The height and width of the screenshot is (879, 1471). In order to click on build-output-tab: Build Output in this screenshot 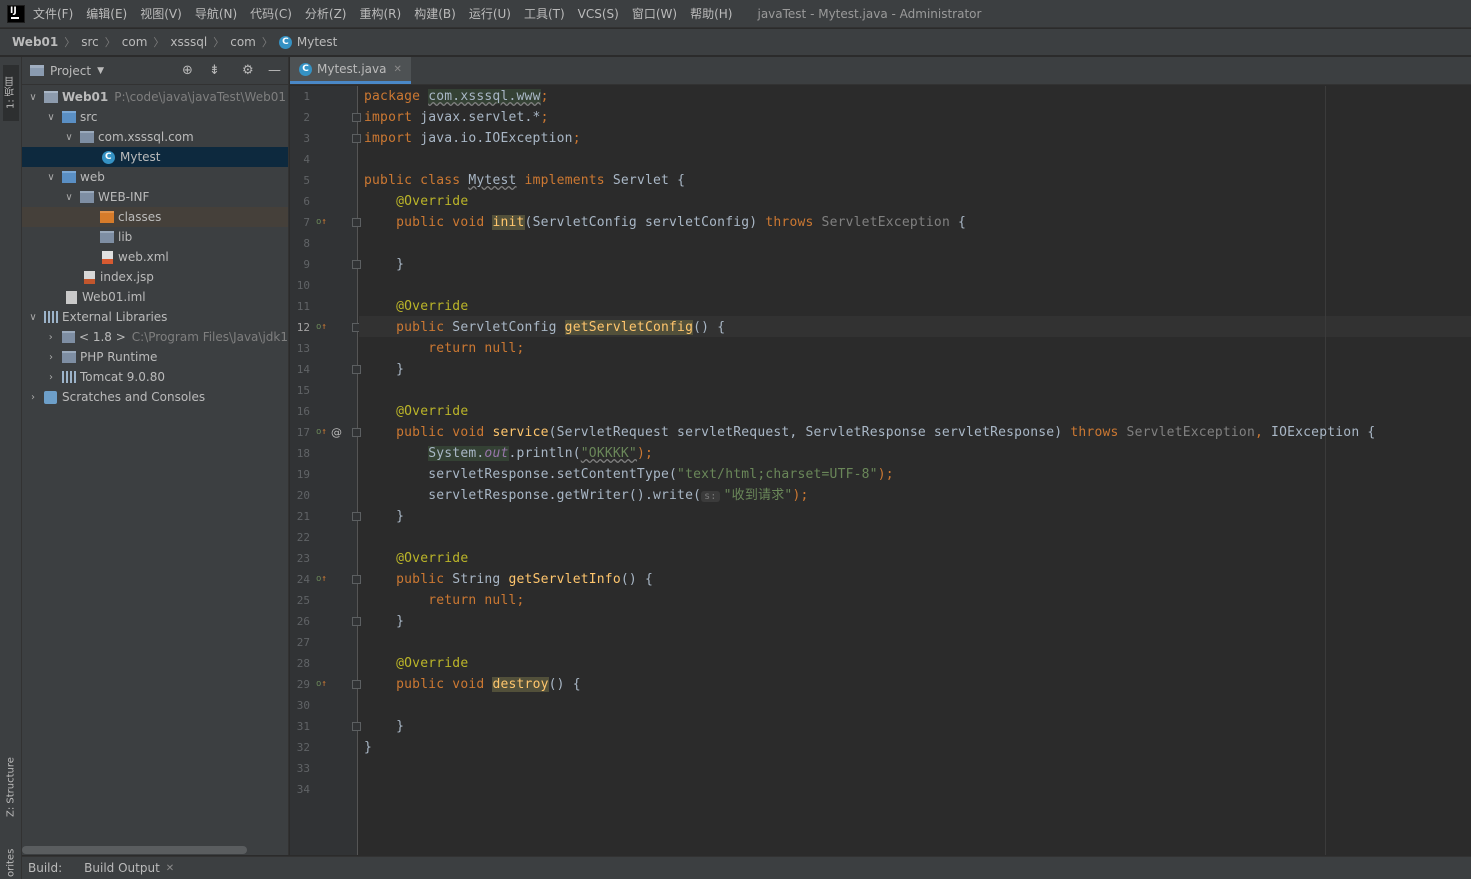, I will do `click(122, 868)`.